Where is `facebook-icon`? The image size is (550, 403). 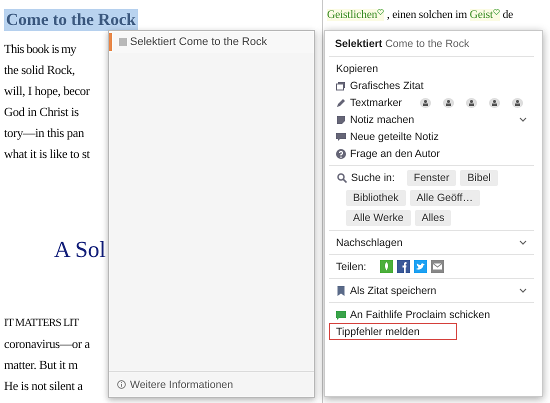 facebook-icon is located at coordinates (403, 266).